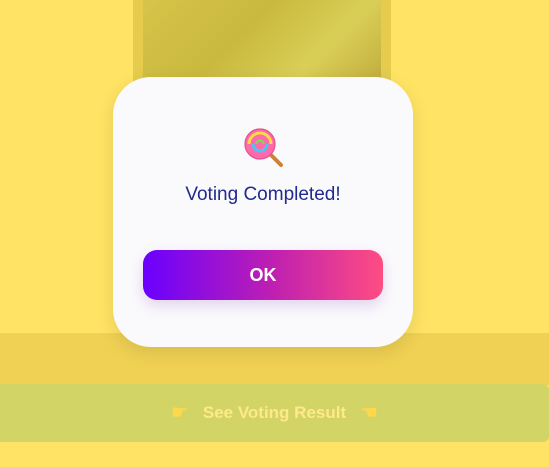 The height and width of the screenshot is (467, 549). I want to click on see-voting-result-link: ☛ See Voting Result ☚, so click(274, 413).